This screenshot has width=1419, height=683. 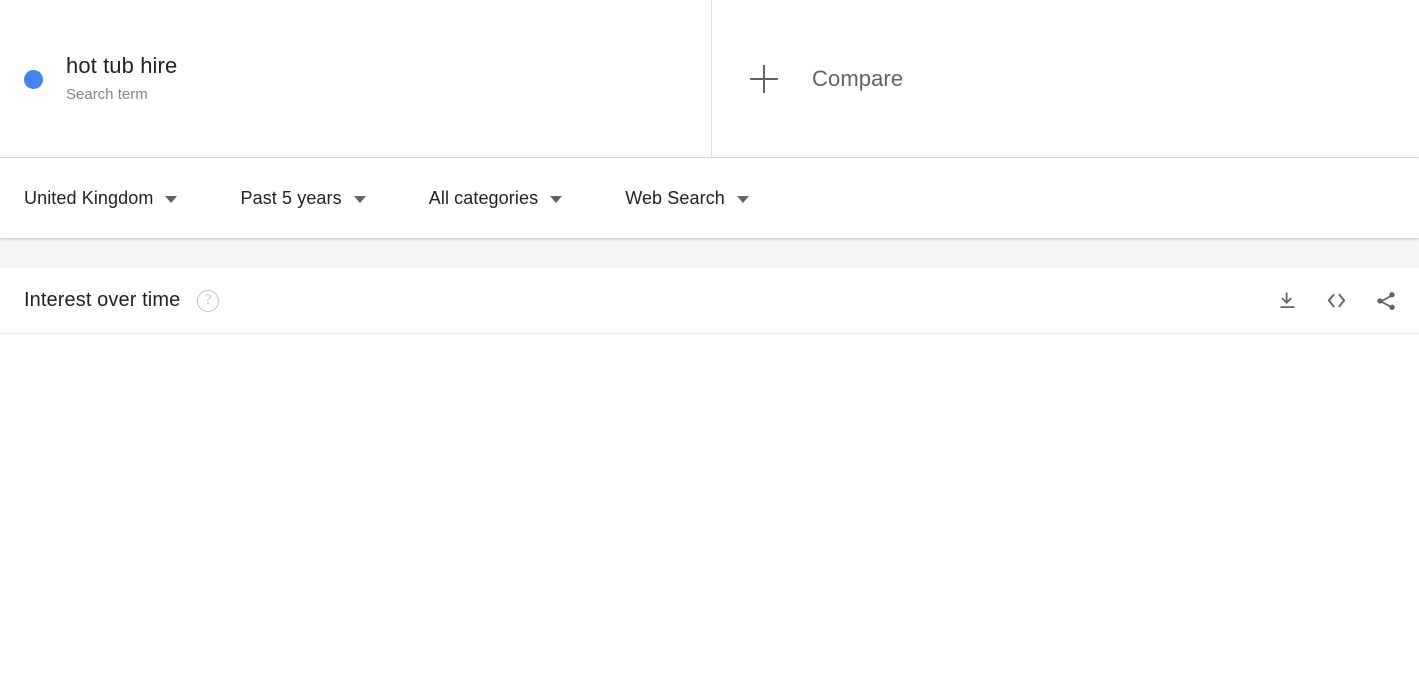 I want to click on filter-category: All categories, so click(x=495, y=198).